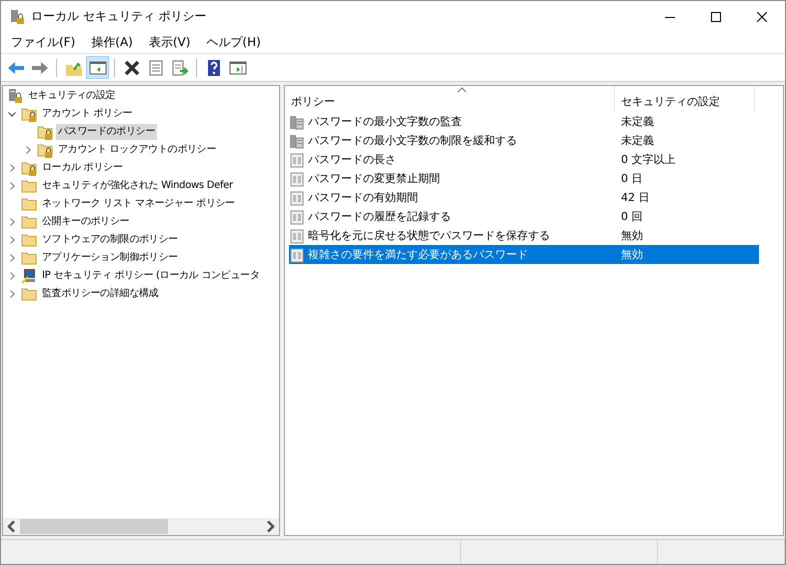 The width and height of the screenshot is (786, 565). What do you see at coordinates (12, 114) in the screenshot?
I see `collapse-caret-icon` at bounding box center [12, 114].